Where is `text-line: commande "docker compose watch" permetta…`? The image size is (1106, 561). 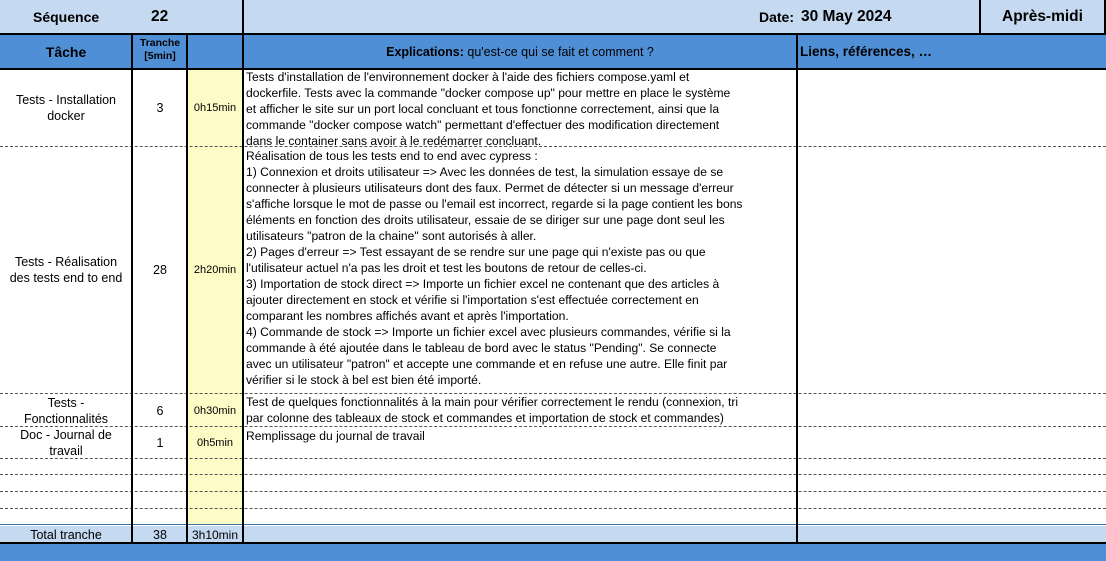 text-line: commande "docker compose watch" permetta… is located at coordinates (483, 125).